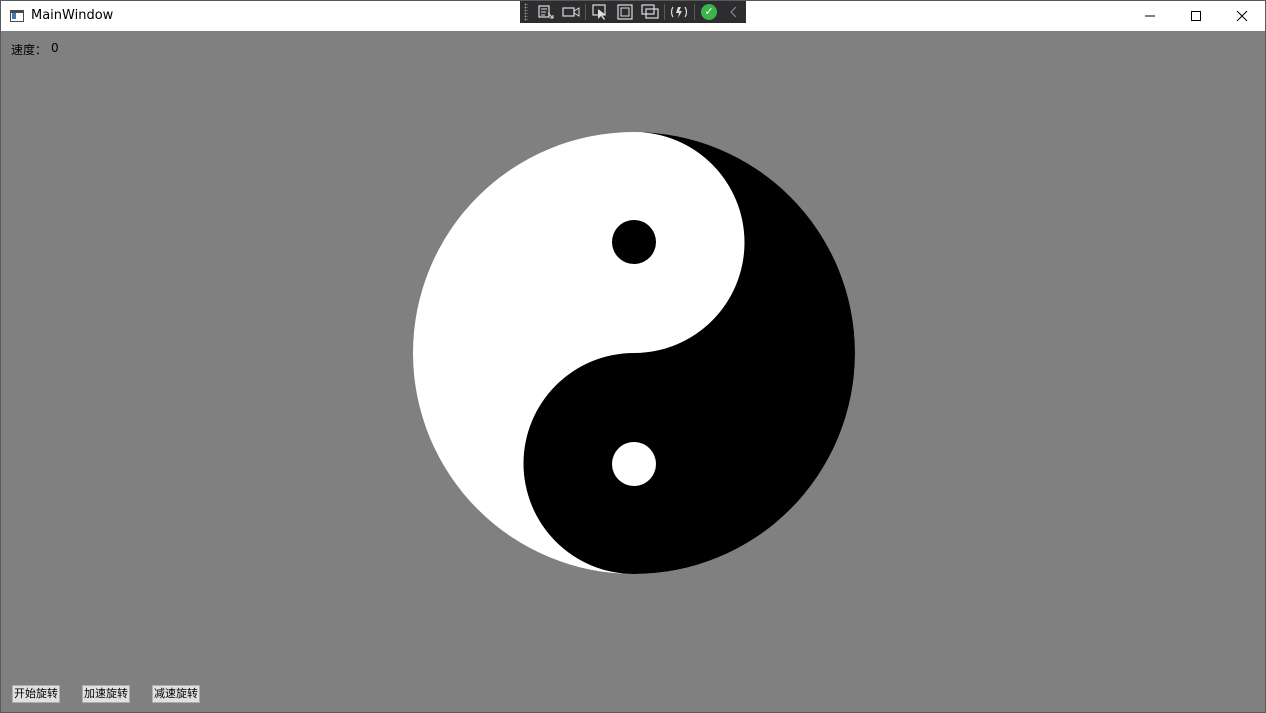  What do you see at coordinates (679, 12) in the screenshot?
I see `hot-reload-icon` at bounding box center [679, 12].